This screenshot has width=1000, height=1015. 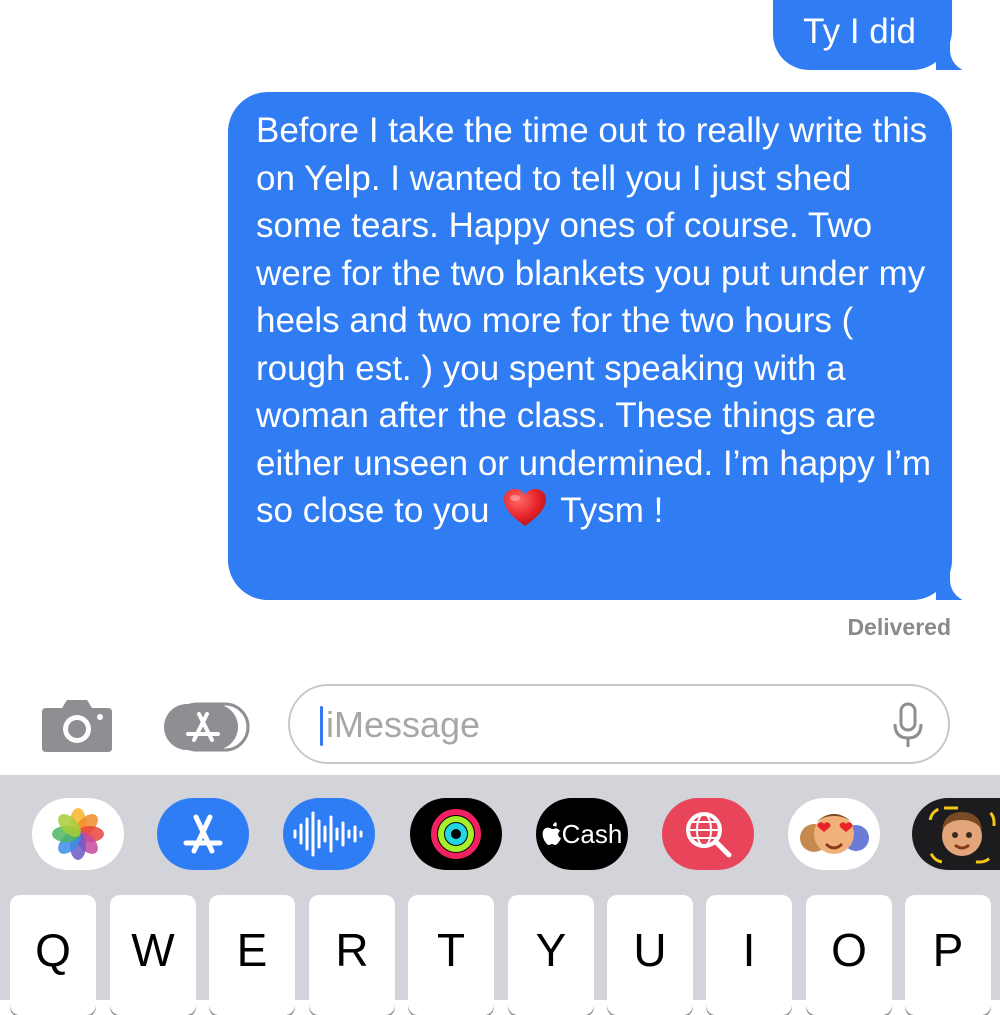 I want to click on message-text: Tysm !, so click(x=612, y=510).